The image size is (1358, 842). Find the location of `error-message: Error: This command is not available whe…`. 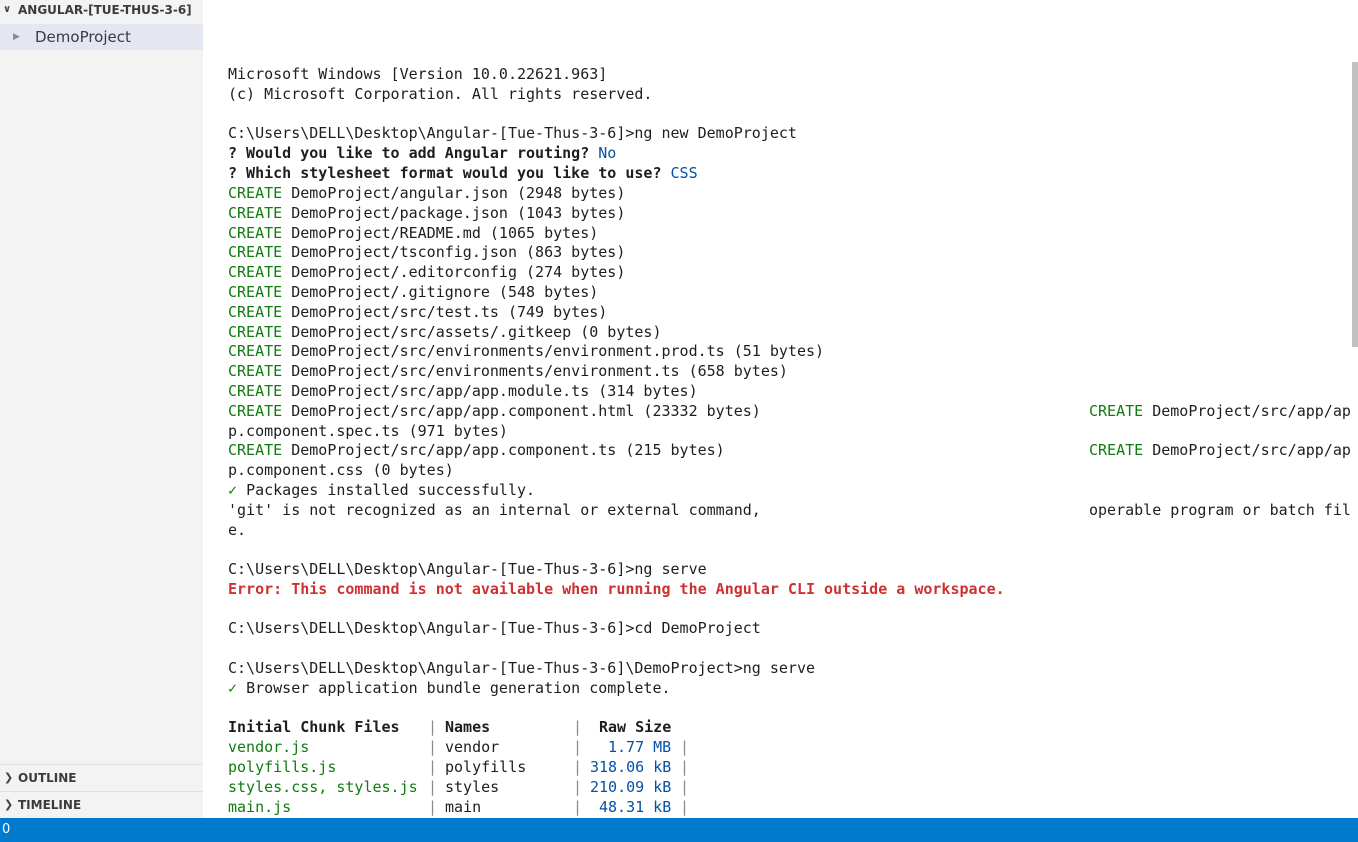

error-message: Error: This command is not available whe… is located at coordinates (616, 589).